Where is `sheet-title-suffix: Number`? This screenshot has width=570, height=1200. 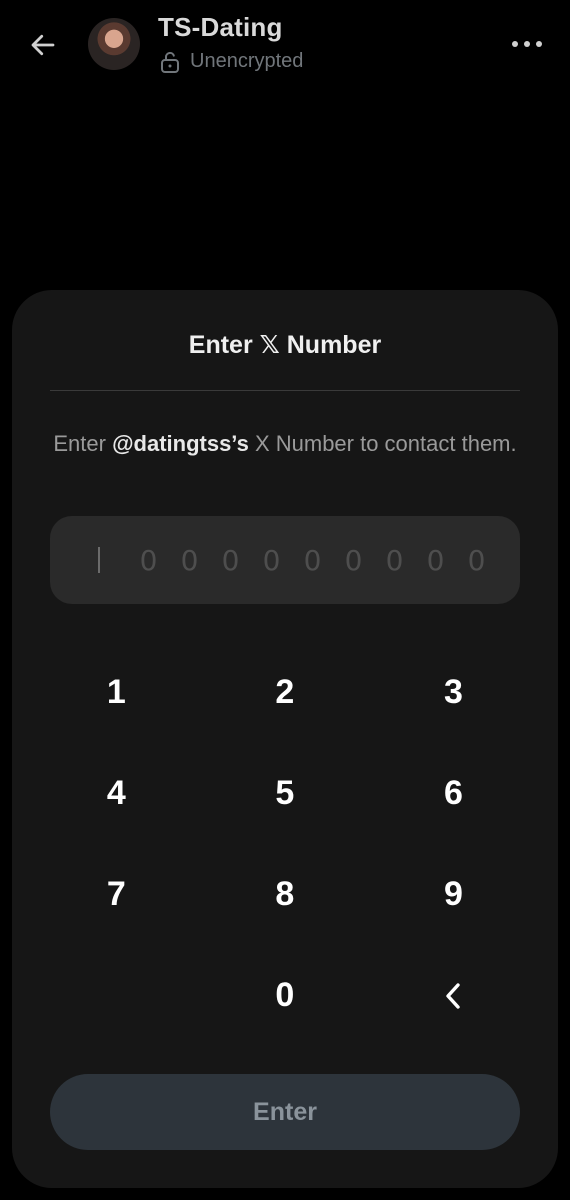 sheet-title-suffix: Number is located at coordinates (330, 345).